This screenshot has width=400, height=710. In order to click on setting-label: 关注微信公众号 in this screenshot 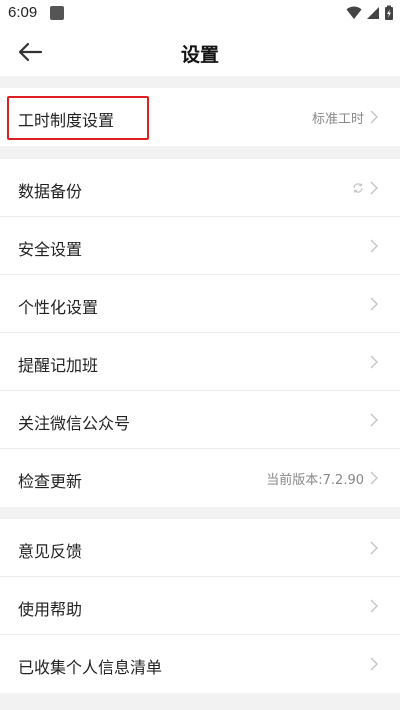, I will do `click(74, 423)`.